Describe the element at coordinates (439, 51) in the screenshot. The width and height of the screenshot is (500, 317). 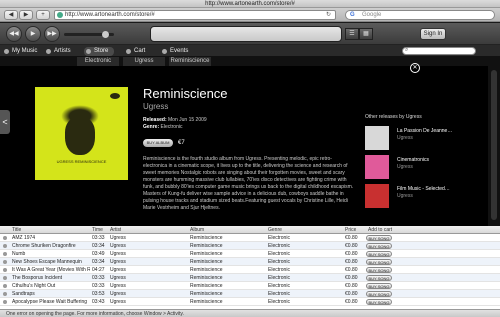
I see `store-search-input: ⌕` at that location.